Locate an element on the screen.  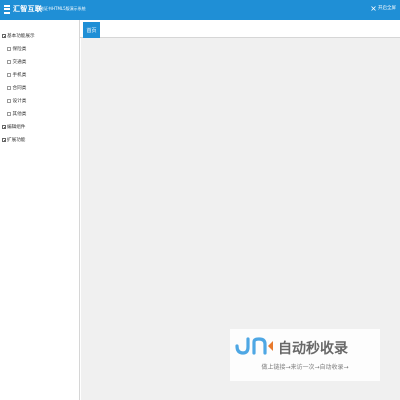
tree-node-phone: 手机类 is located at coordinates (16, 75).